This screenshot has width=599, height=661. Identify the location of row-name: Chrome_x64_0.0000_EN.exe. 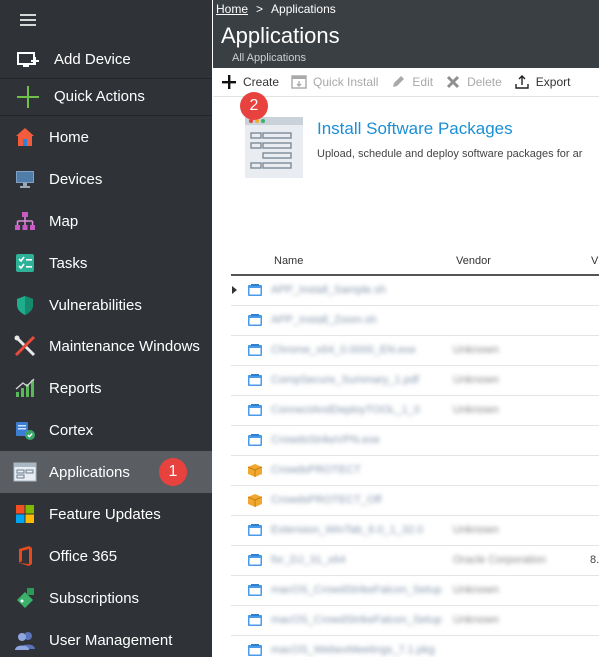
(343, 350).